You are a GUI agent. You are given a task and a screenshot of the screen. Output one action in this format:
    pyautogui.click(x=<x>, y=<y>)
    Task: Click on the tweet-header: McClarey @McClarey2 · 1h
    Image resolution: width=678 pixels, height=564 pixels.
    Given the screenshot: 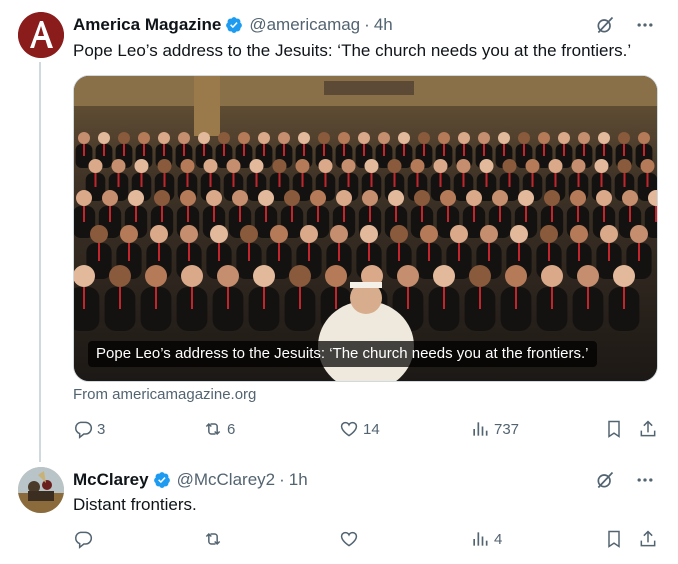 What is the action you would take?
    pyautogui.click(x=190, y=480)
    